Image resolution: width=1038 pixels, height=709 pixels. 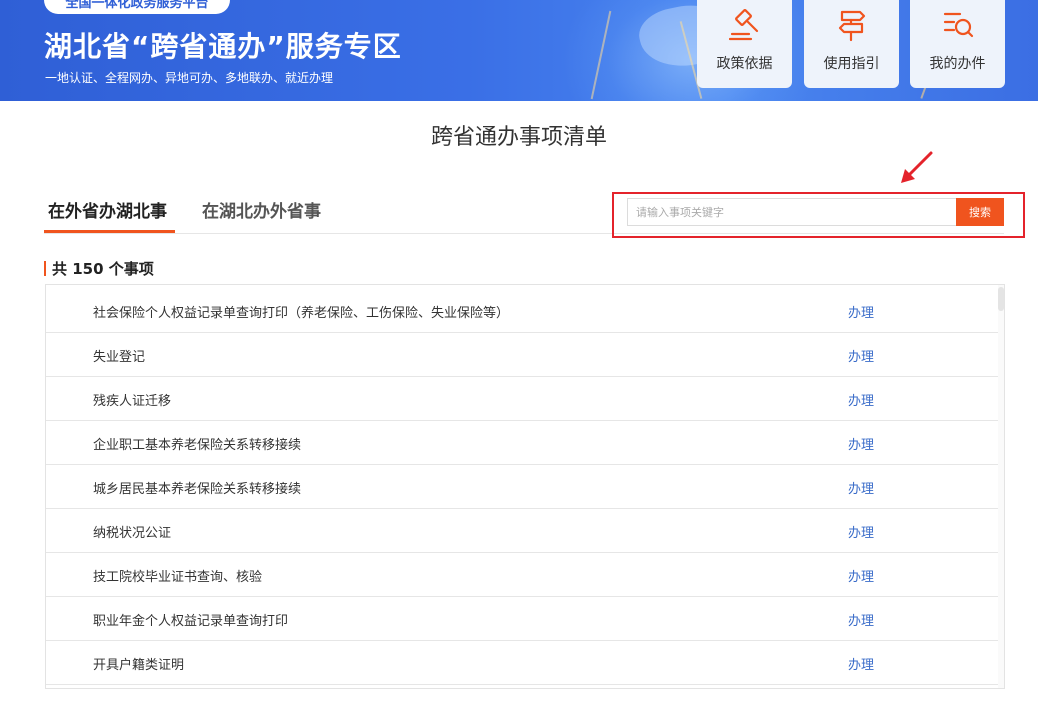 I want to click on count-number: 150, so click(x=88, y=269).